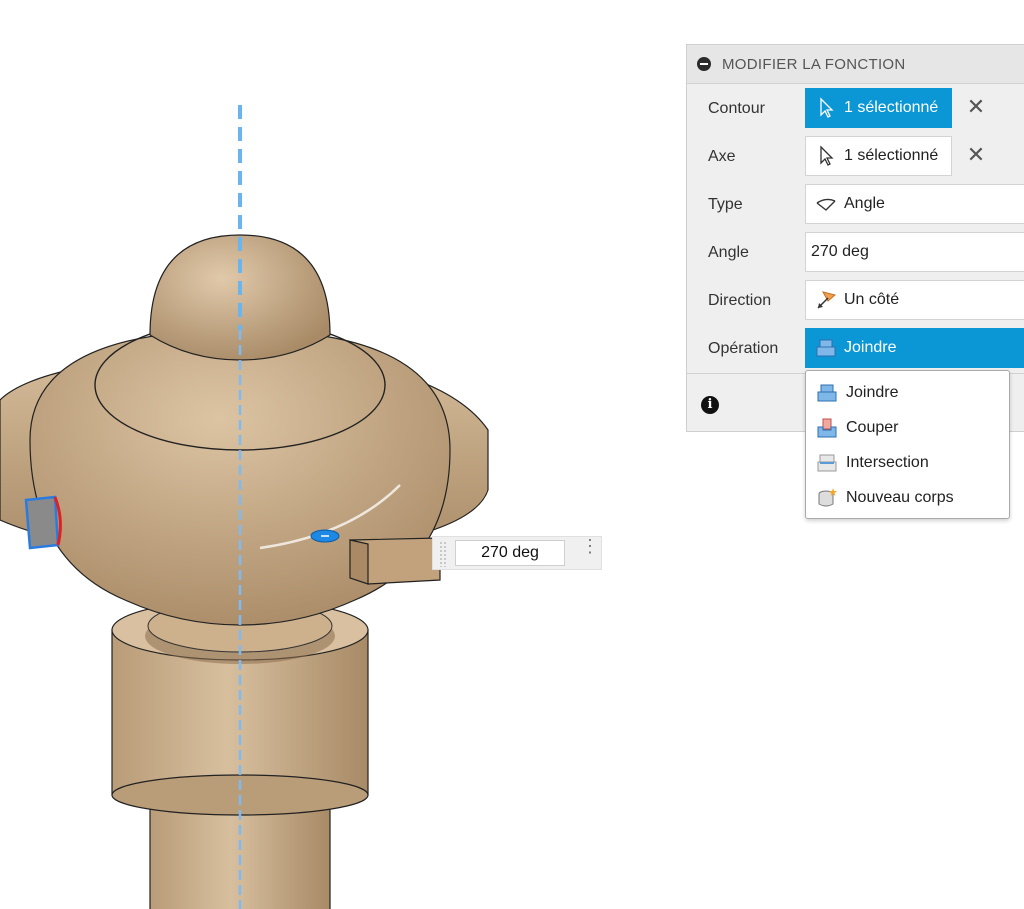  What do you see at coordinates (443, 554) in the screenshot?
I see `drag-grip` at bounding box center [443, 554].